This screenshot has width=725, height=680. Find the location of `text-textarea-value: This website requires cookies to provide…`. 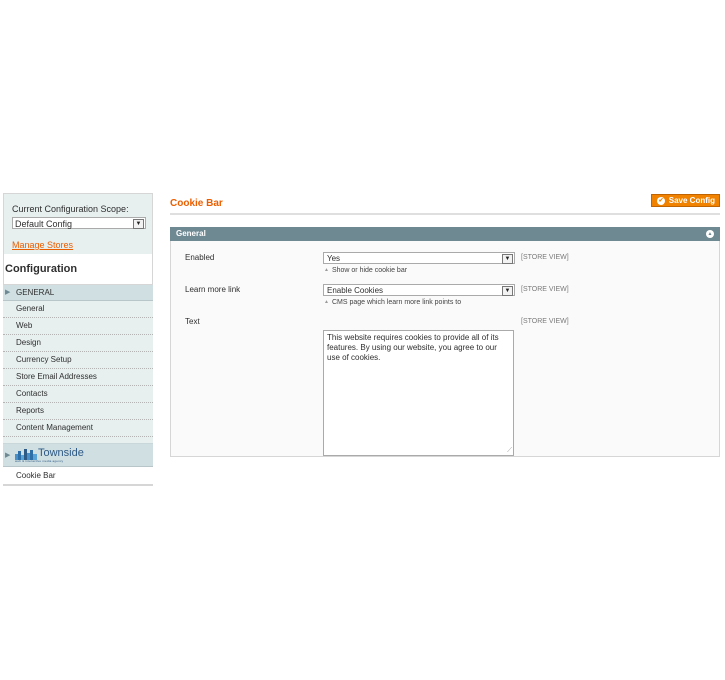

text-textarea-value: This website requires cookies to provide… is located at coordinates (413, 347).